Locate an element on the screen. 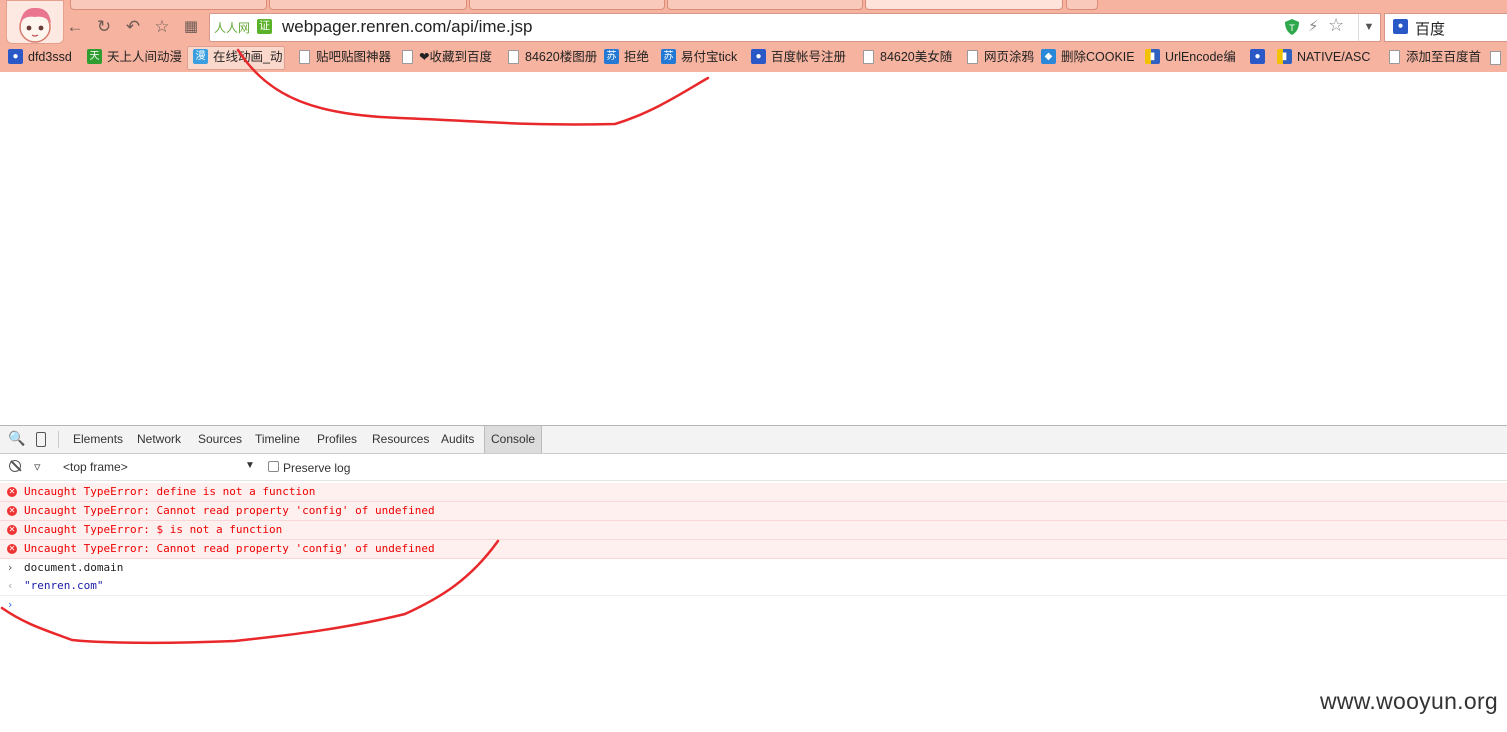 The image size is (1507, 732). tab-audits: Audits is located at coordinates (457, 439).